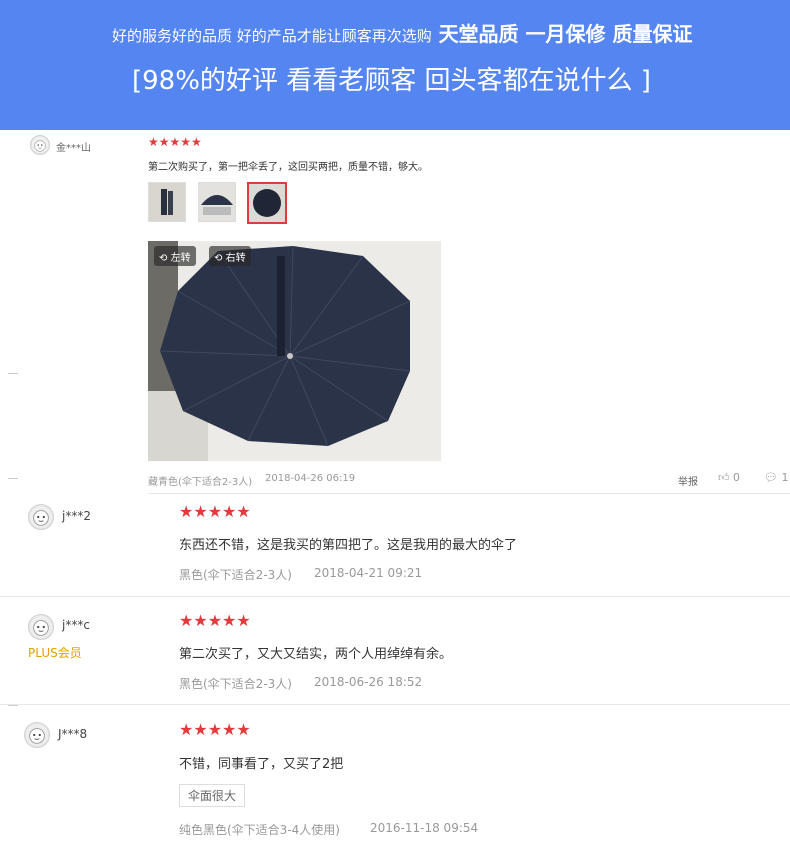 The image size is (790, 841). What do you see at coordinates (310, 478) in the screenshot?
I see `review-date: 2018-04-26 06:19` at bounding box center [310, 478].